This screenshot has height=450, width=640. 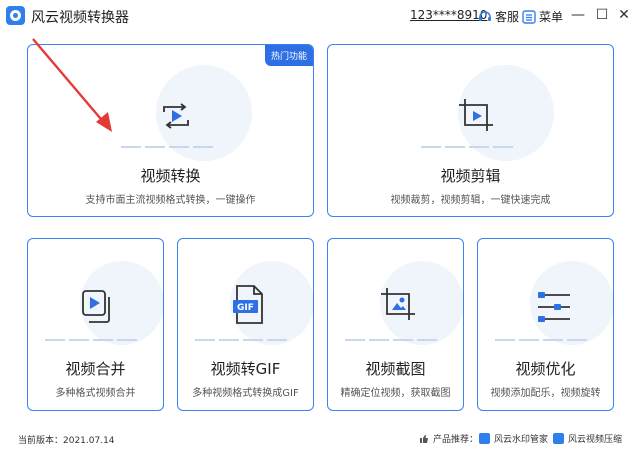 I want to click on minimize-button: —, so click(x=578, y=15).